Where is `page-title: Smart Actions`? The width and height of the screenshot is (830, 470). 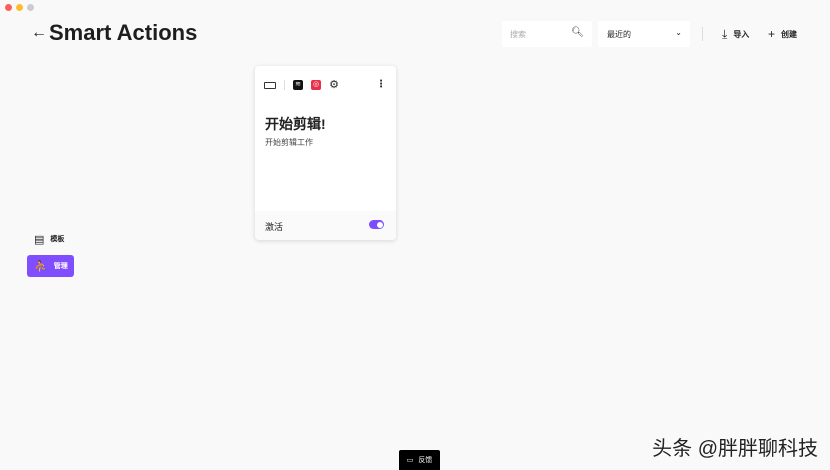 page-title: Smart Actions is located at coordinates (123, 32).